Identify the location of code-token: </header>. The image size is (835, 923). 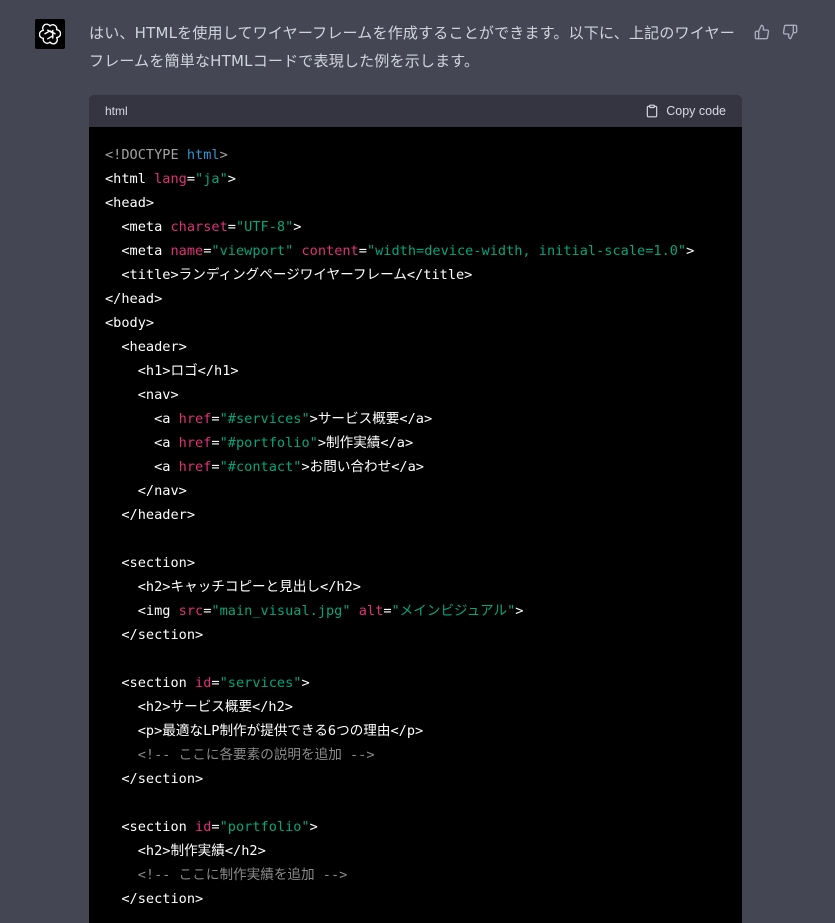
(150, 515).